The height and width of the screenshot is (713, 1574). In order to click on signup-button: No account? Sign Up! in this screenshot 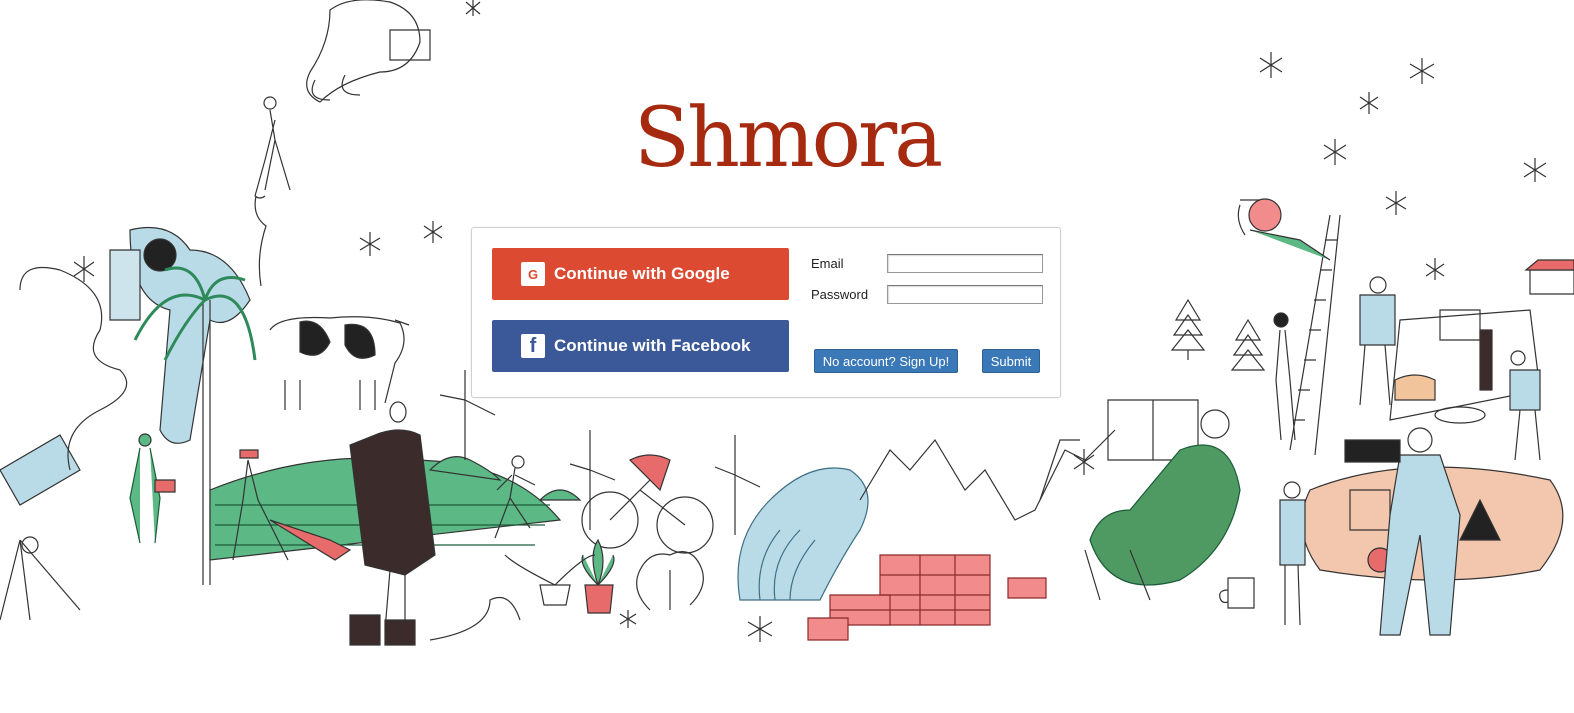, I will do `click(886, 361)`.